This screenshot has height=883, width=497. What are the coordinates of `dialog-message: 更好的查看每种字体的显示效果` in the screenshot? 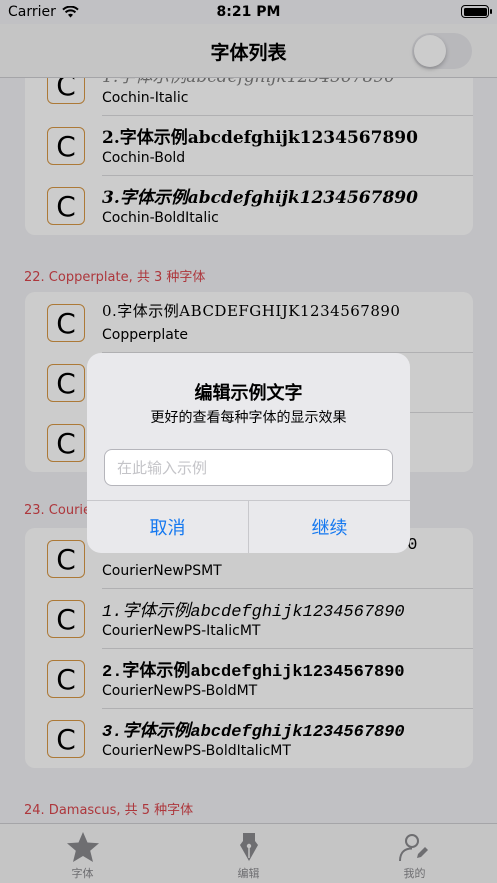 It's located at (248, 418).